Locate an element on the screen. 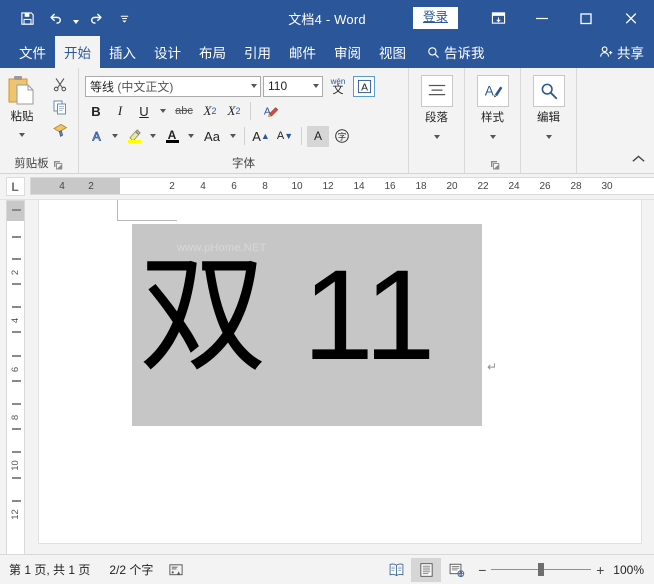 This screenshot has height=584, width=654. styles-body: A 样式 is located at coordinates (492, 113).